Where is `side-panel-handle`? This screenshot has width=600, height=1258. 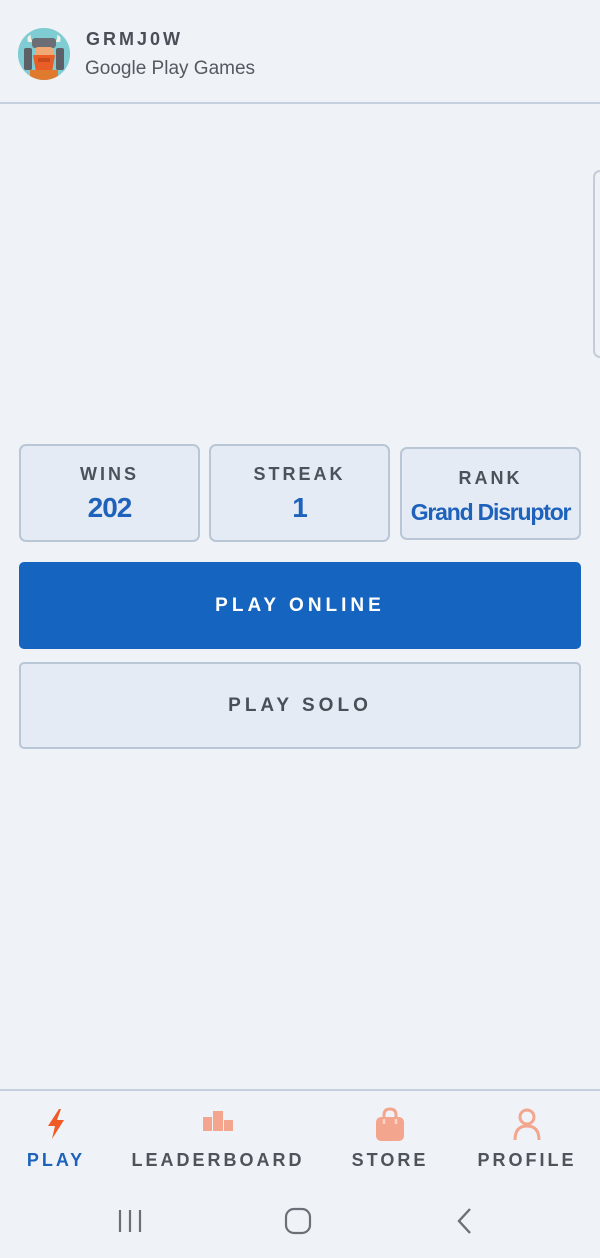 side-panel-handle is located at coordinates (596, 264).